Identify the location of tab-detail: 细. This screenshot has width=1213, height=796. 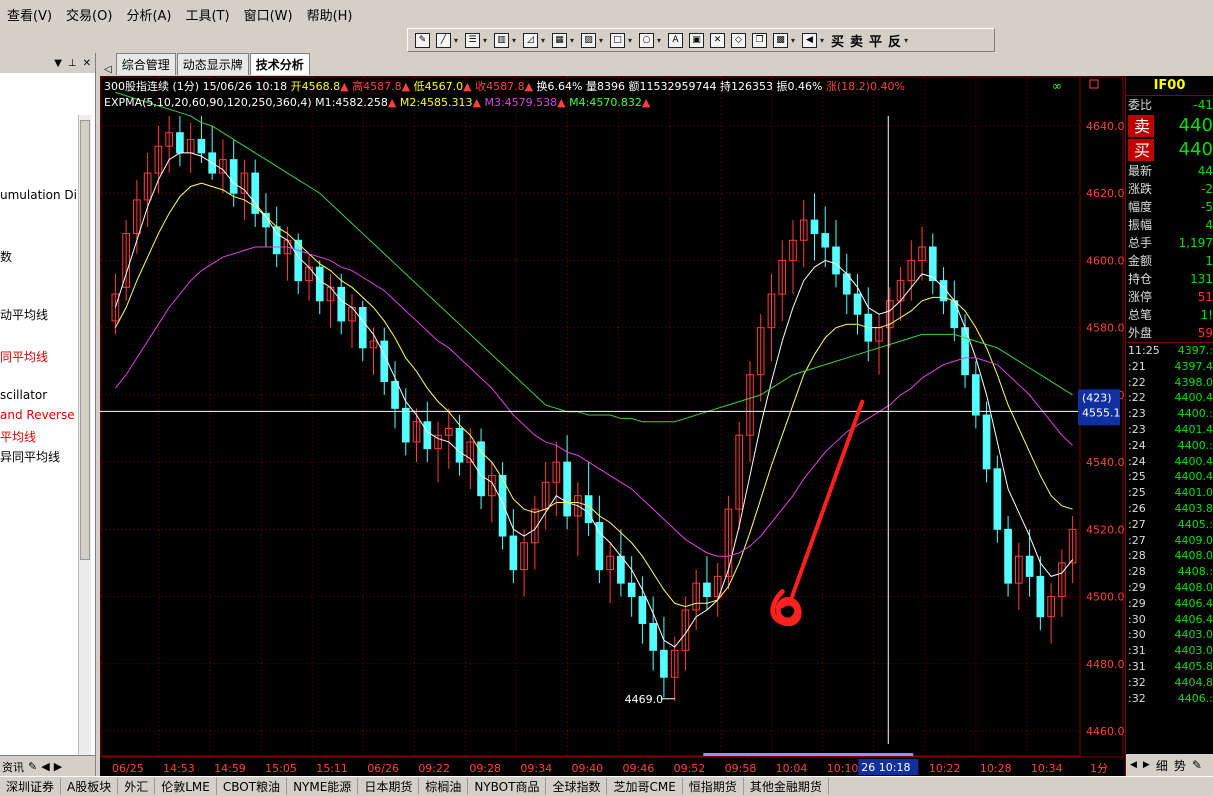
(1162, 765).